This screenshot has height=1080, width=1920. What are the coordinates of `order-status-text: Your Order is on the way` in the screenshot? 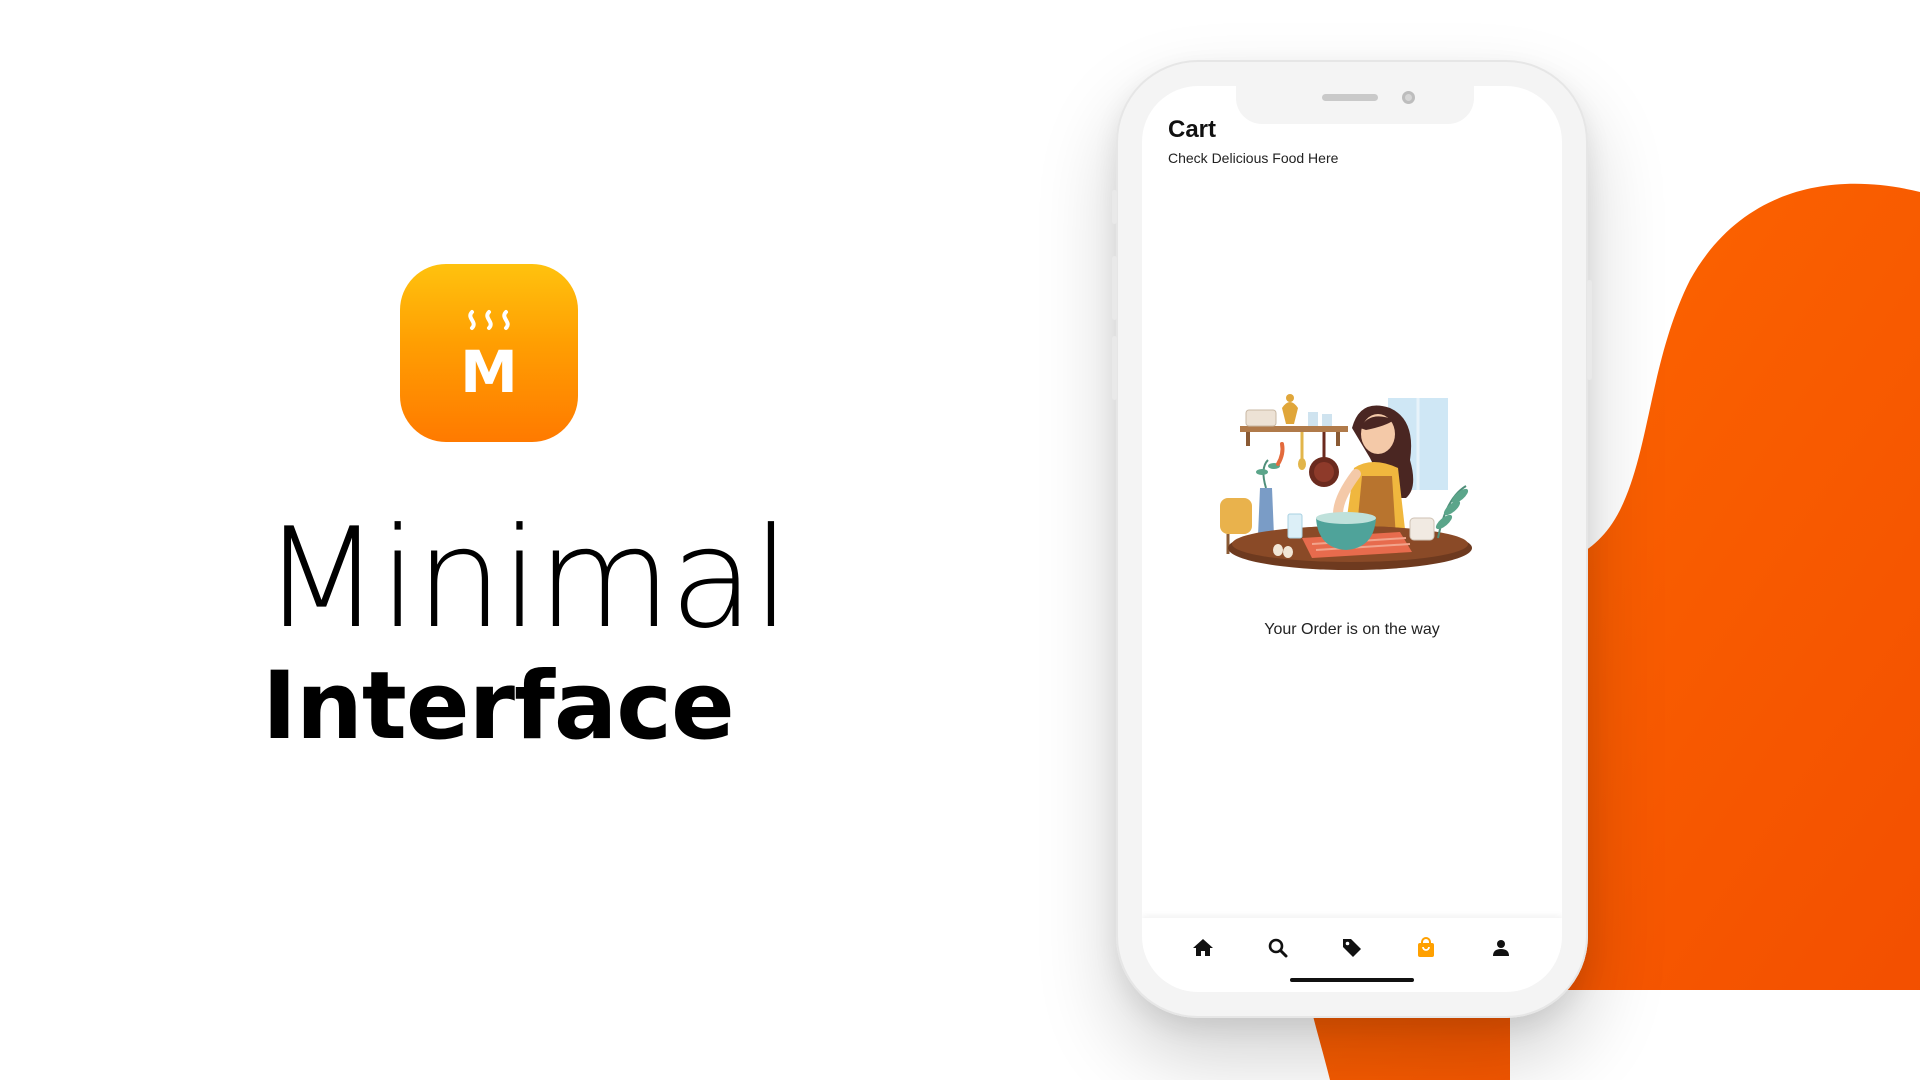 It's located at (1352, 629).